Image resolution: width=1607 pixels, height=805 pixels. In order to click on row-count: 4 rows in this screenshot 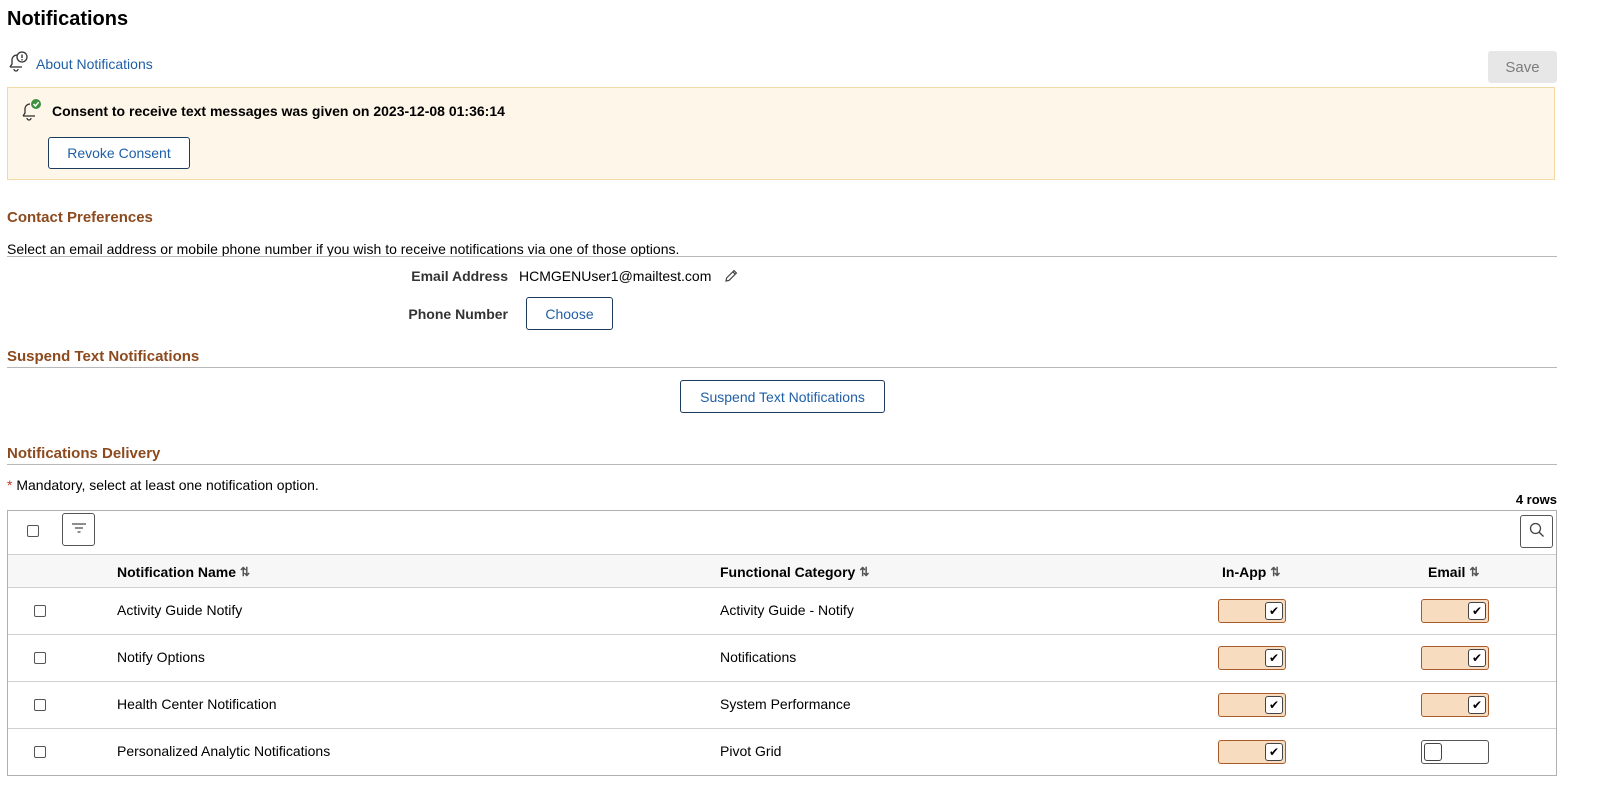, I will do `click(1536, 499)`.